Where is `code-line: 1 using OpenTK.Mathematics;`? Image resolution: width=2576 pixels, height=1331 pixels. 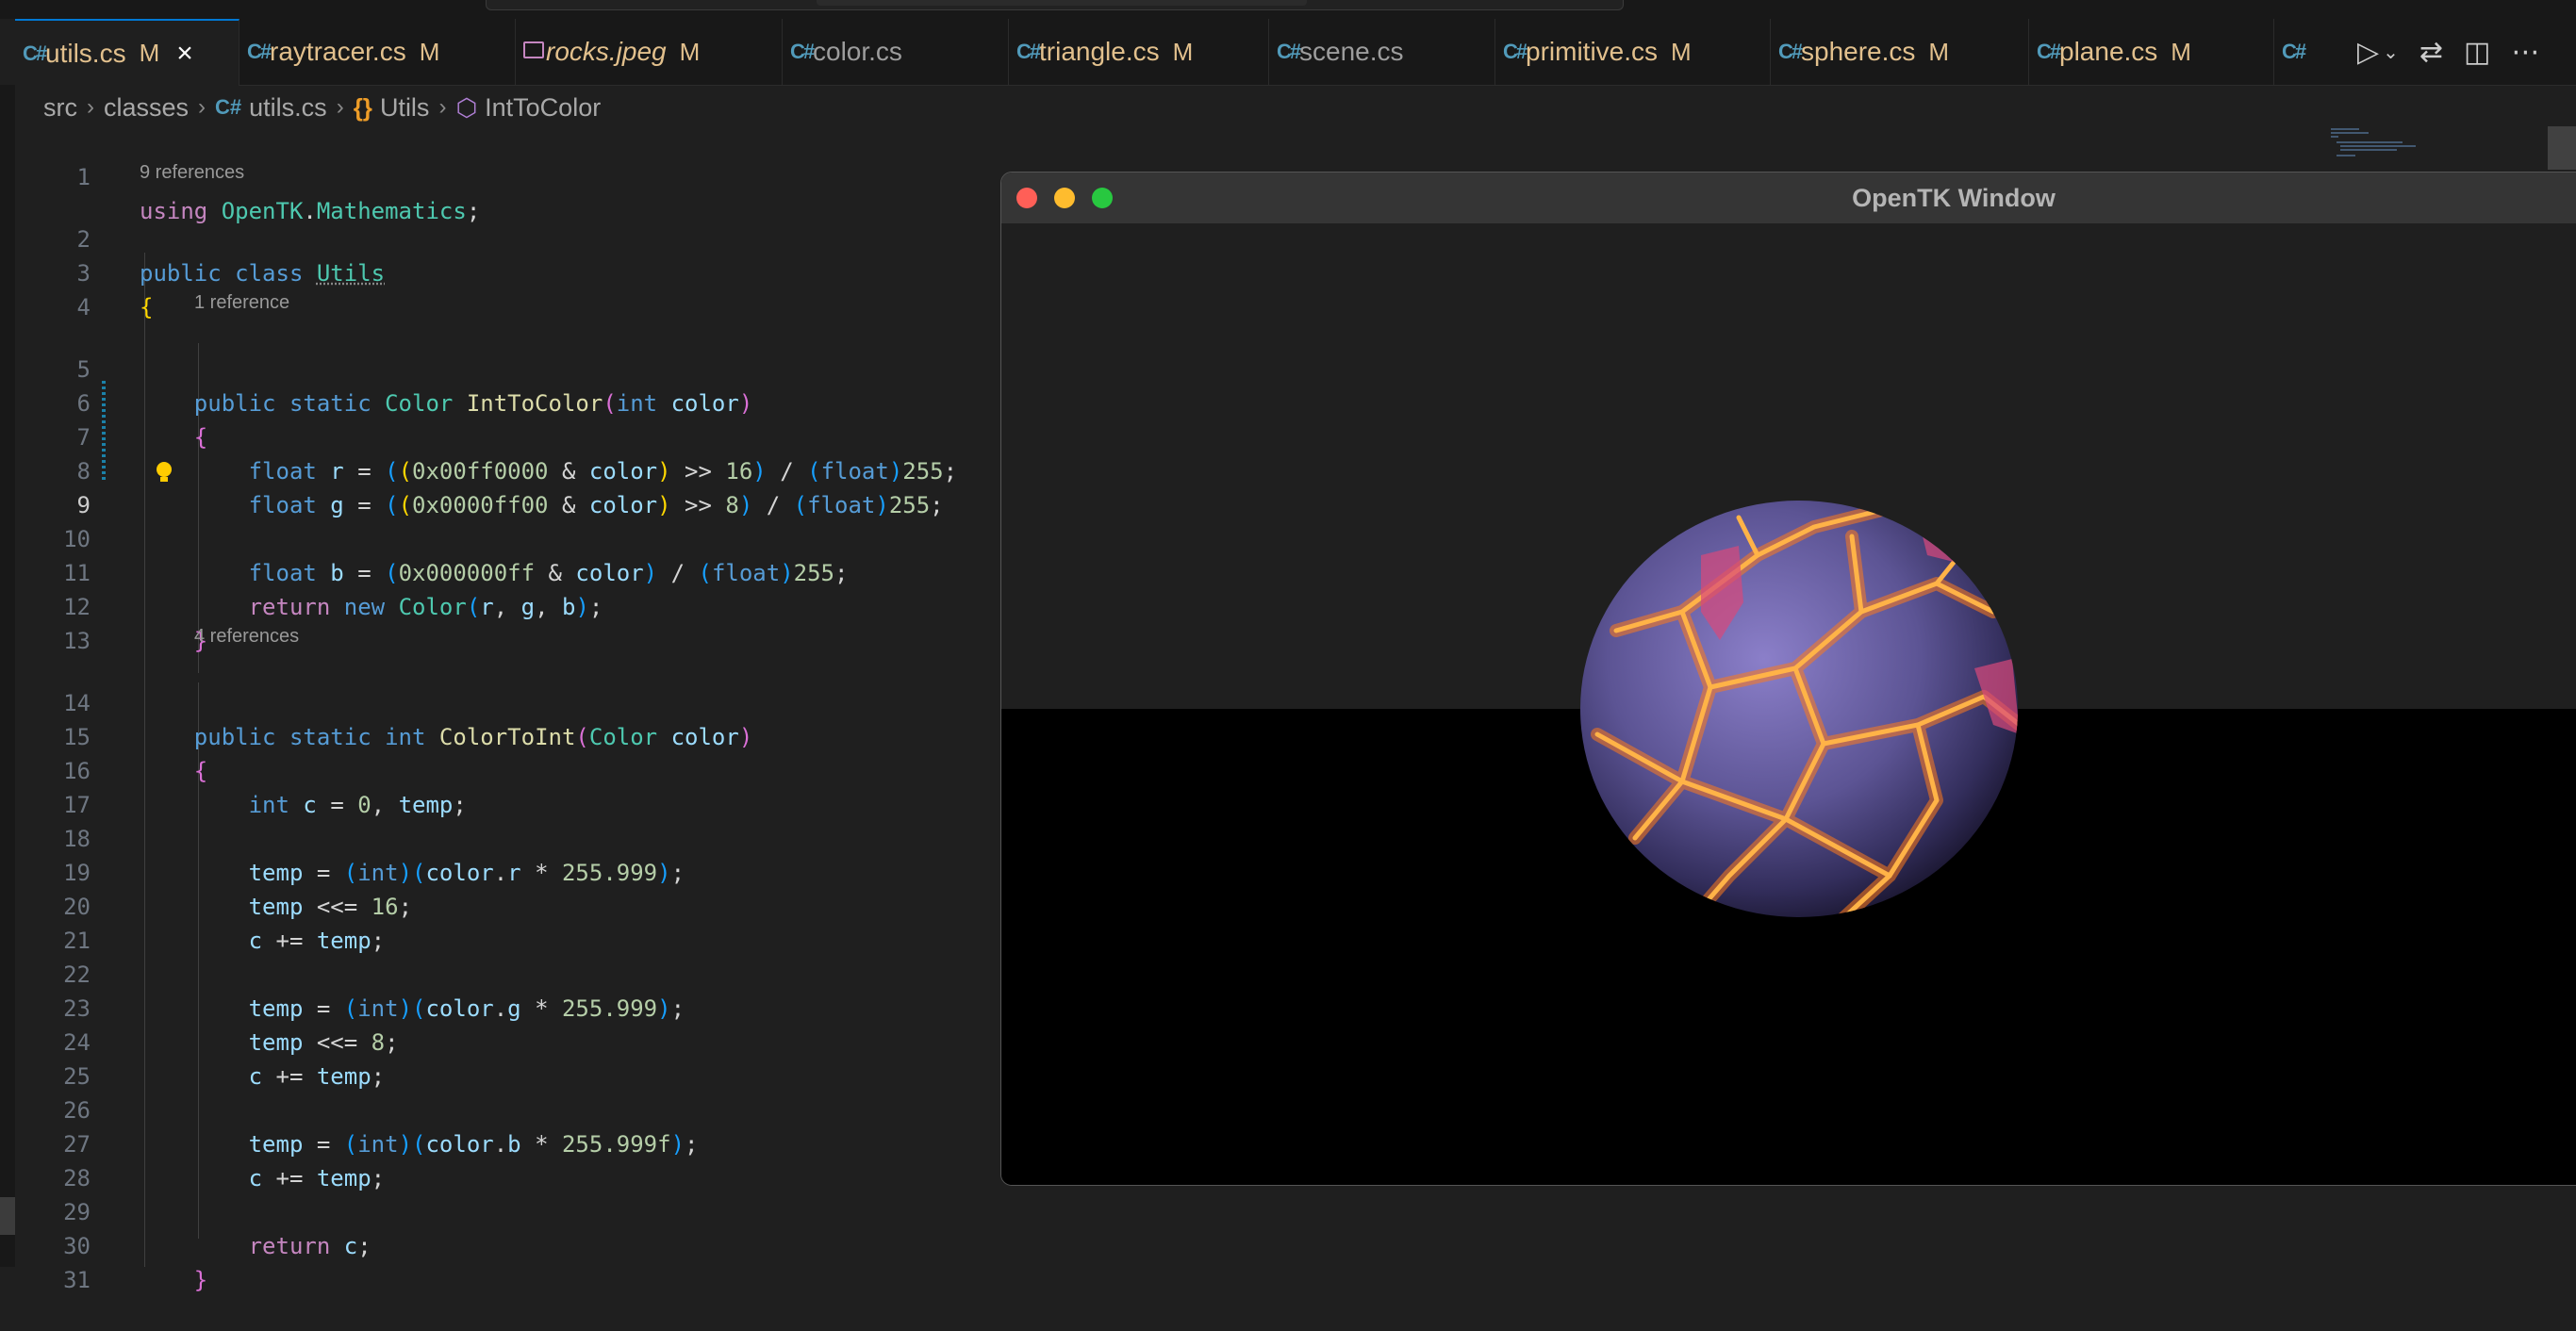
code-line: 1 using OpenTK.Mathematics; is located at coordinates (278, 194).